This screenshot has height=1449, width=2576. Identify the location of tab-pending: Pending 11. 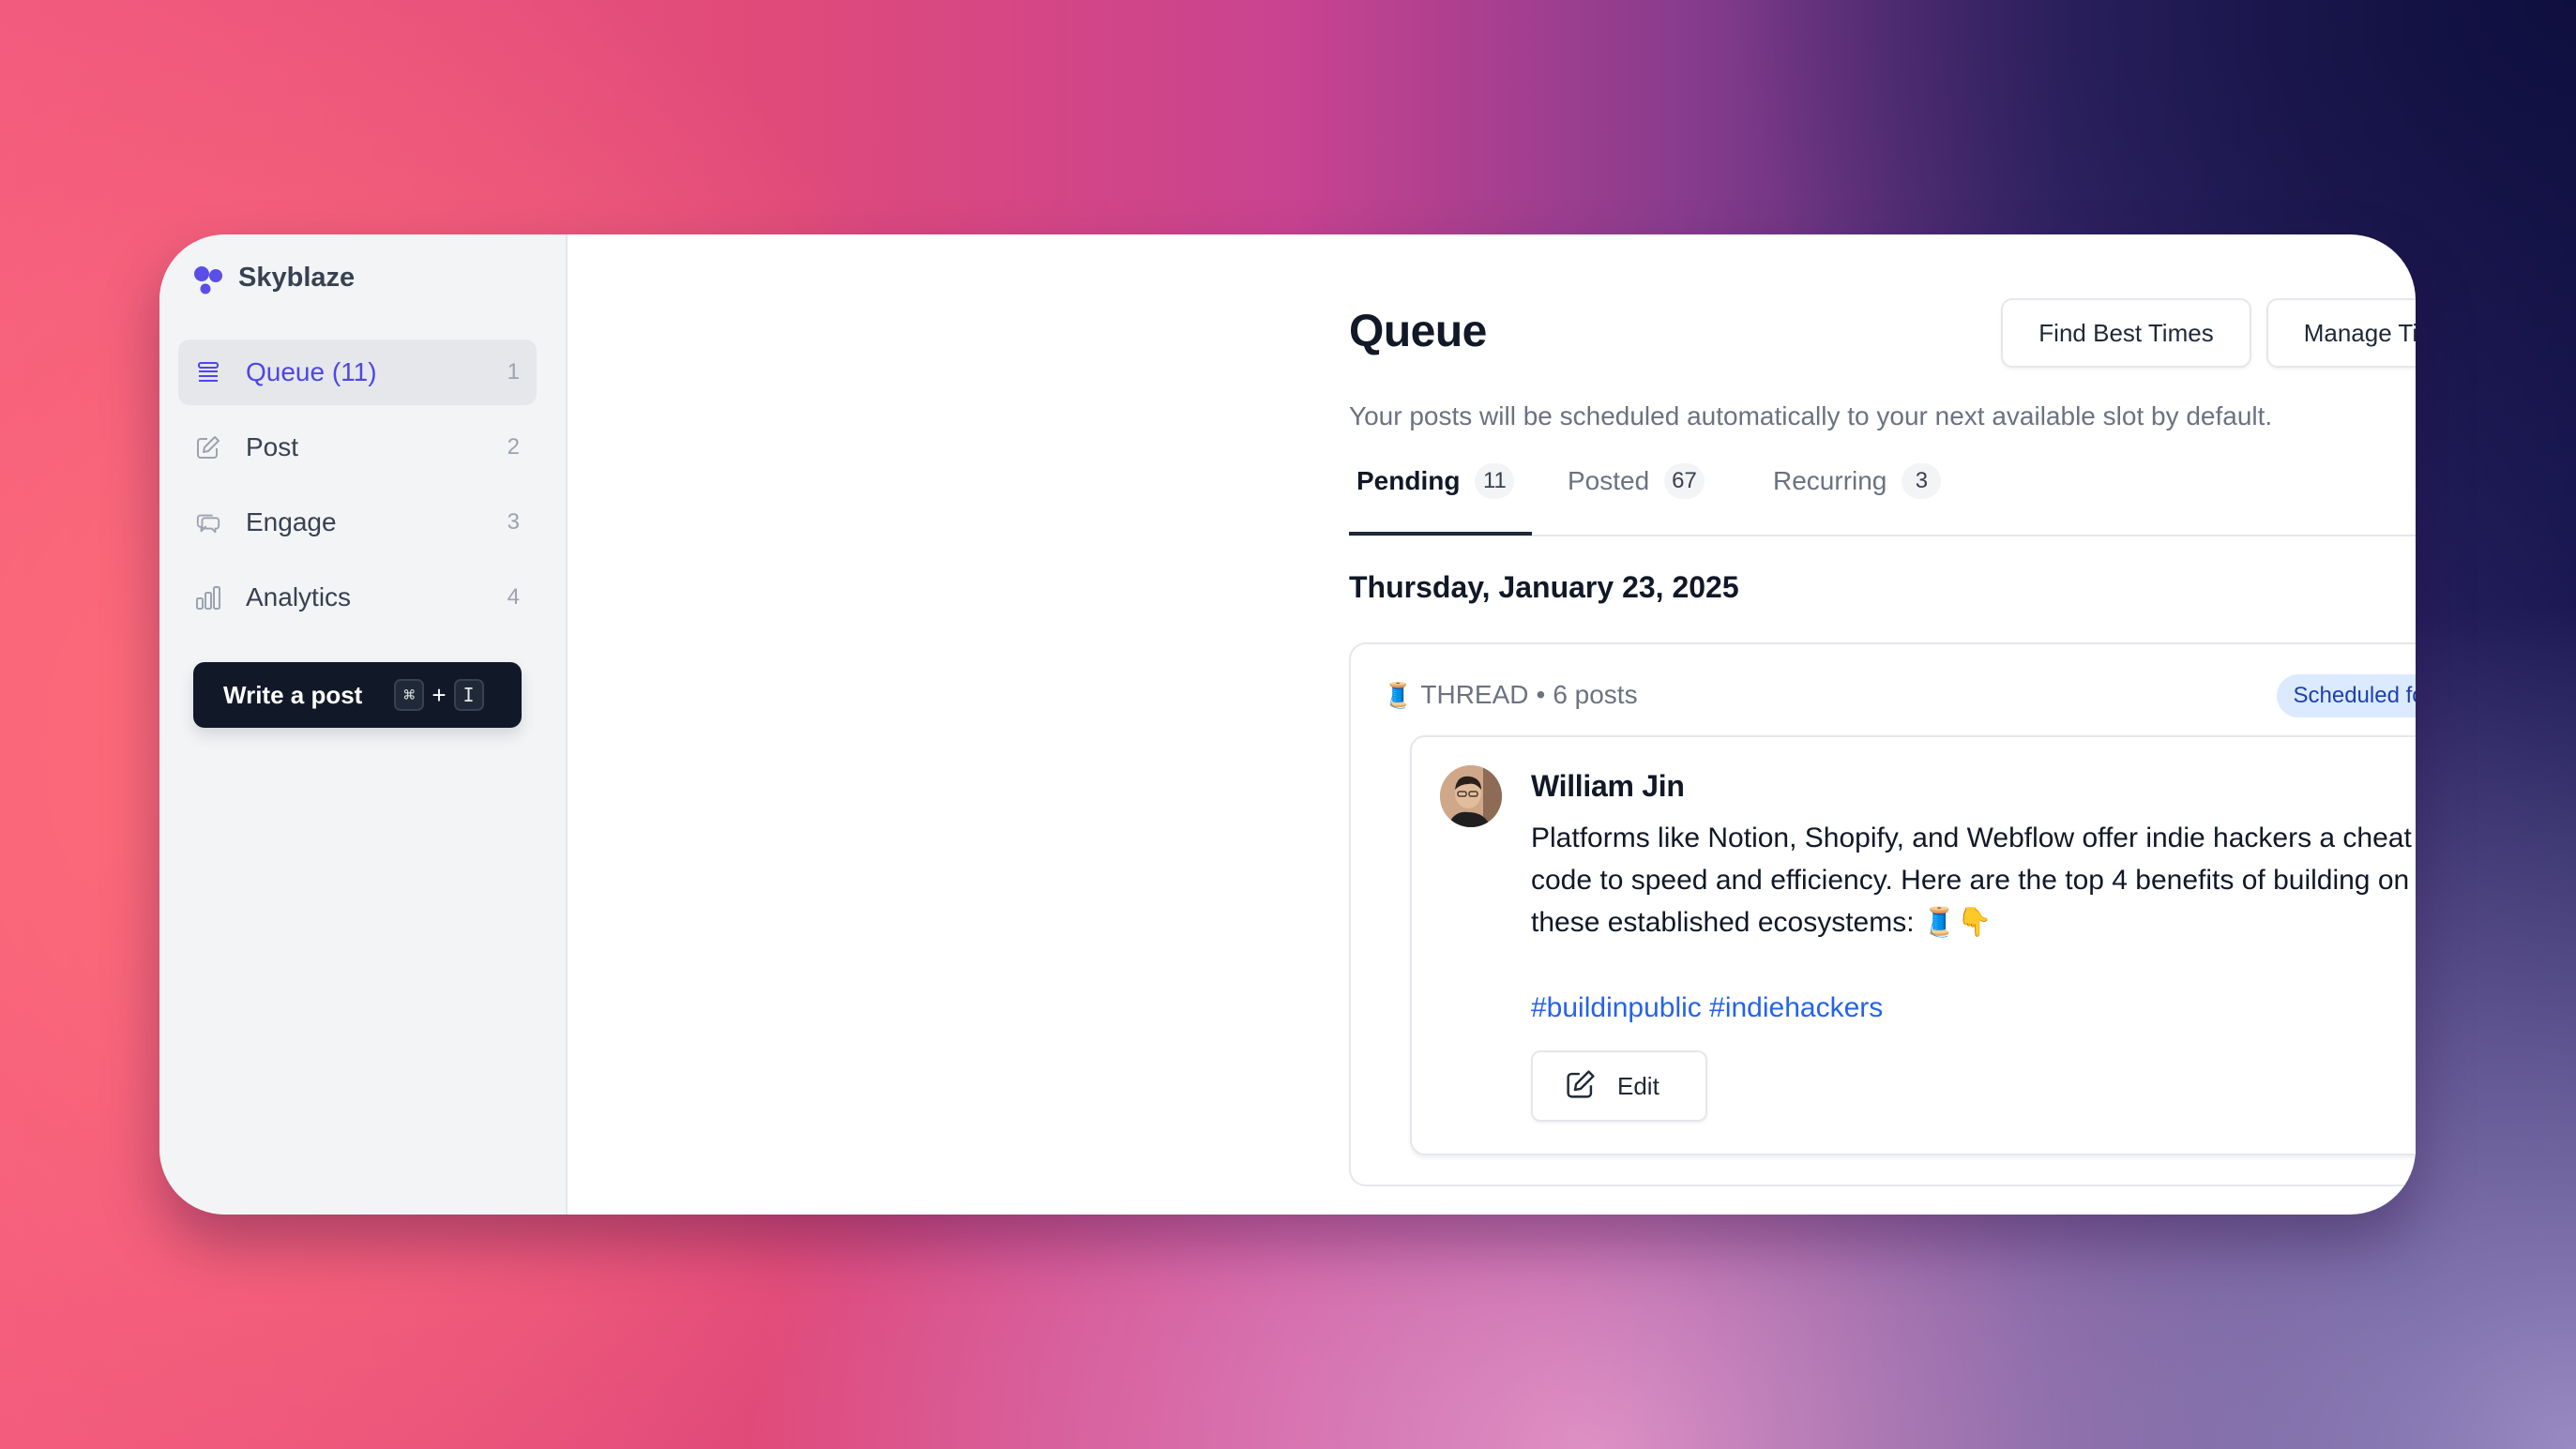
(1435, 481).